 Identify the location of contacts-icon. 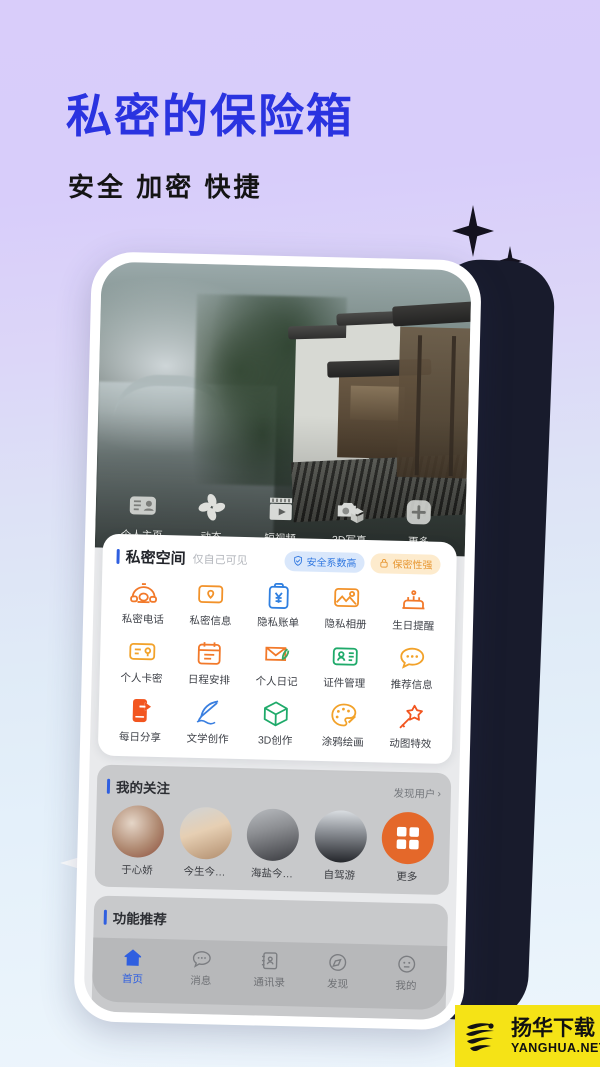
(269, 961).